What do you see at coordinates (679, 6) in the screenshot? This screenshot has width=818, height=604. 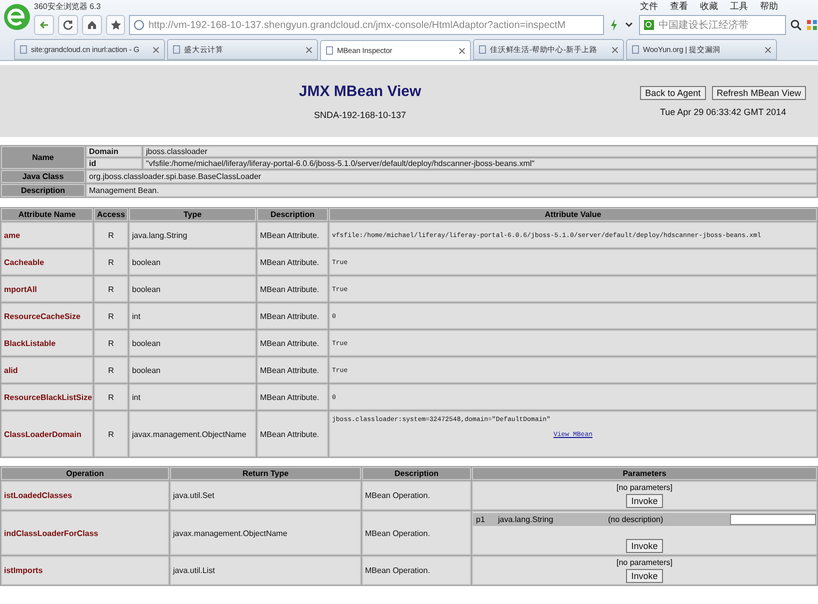 I see `menu-item: 查看` at bounding box center [679, 6].